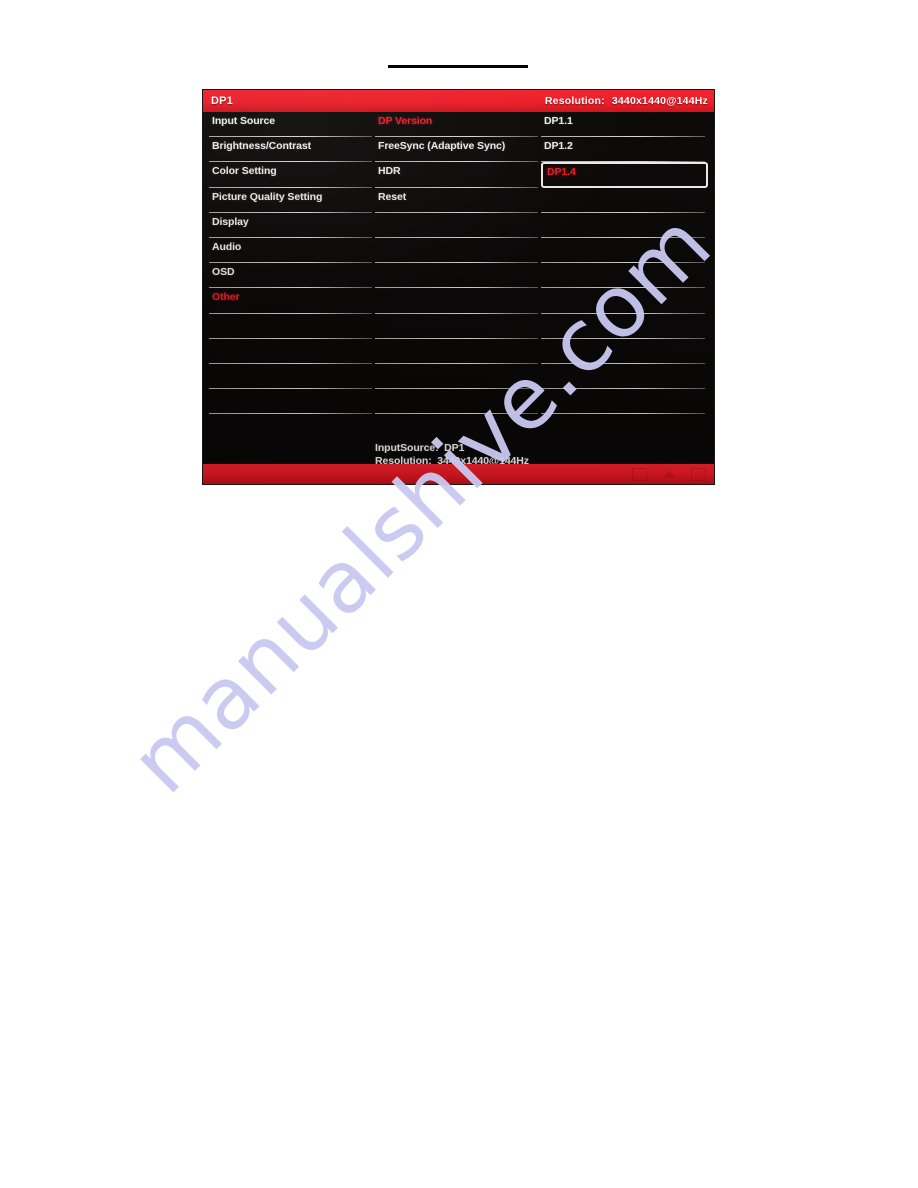 This screenshot has height=1188, width=918. What do you see at coordinates (561, 172) in the screenshot?
I see `option-item-label: DP1.4` at bounding box center [561, 172].